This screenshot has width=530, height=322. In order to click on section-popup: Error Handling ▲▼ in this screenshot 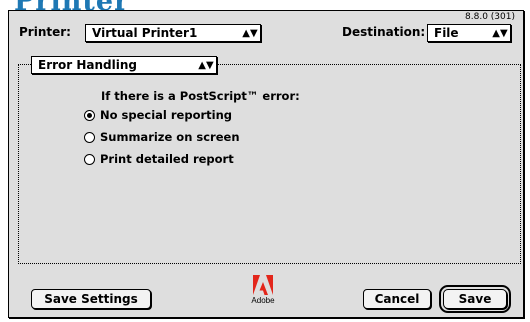, I will do `click(124, 65)`.